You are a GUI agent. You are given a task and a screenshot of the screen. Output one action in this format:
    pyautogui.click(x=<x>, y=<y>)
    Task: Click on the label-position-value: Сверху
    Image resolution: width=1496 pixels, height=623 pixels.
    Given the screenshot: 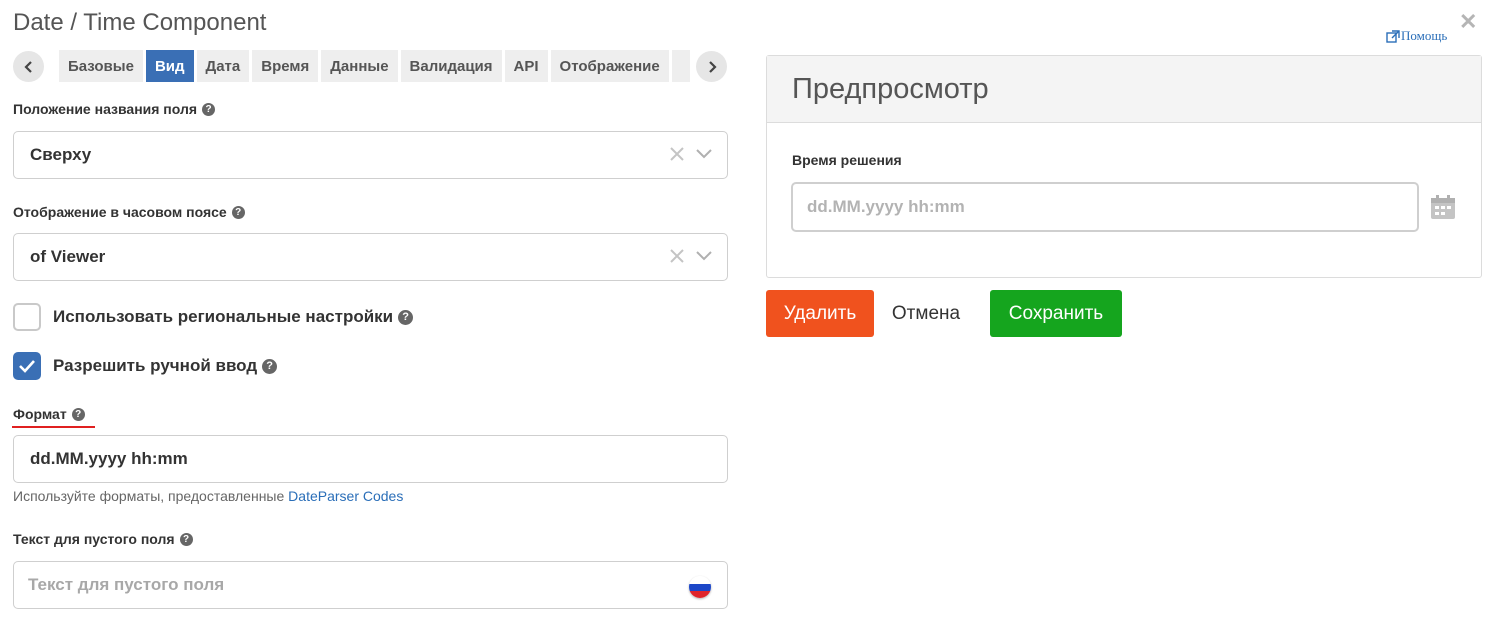 What is the action you would take?
    pyautogui.click(x=61, y=154)
    